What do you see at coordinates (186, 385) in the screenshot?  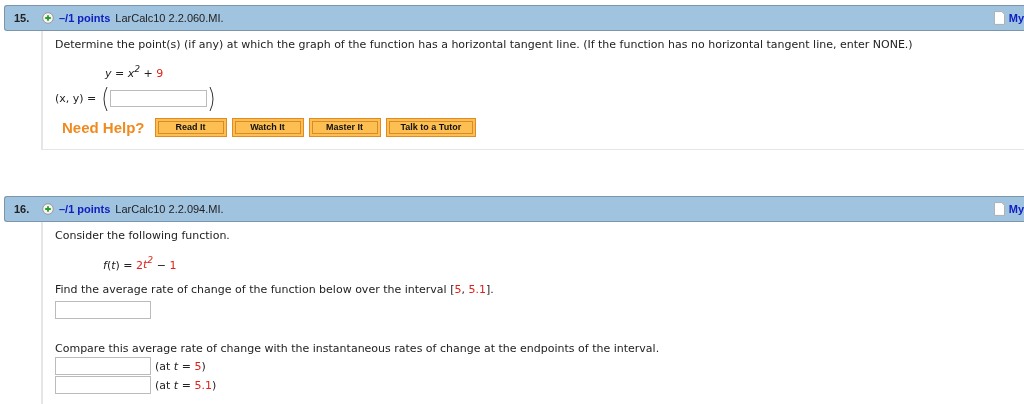 I see `field-label: (at t = 5.1)` at bounding box center [186, 385].